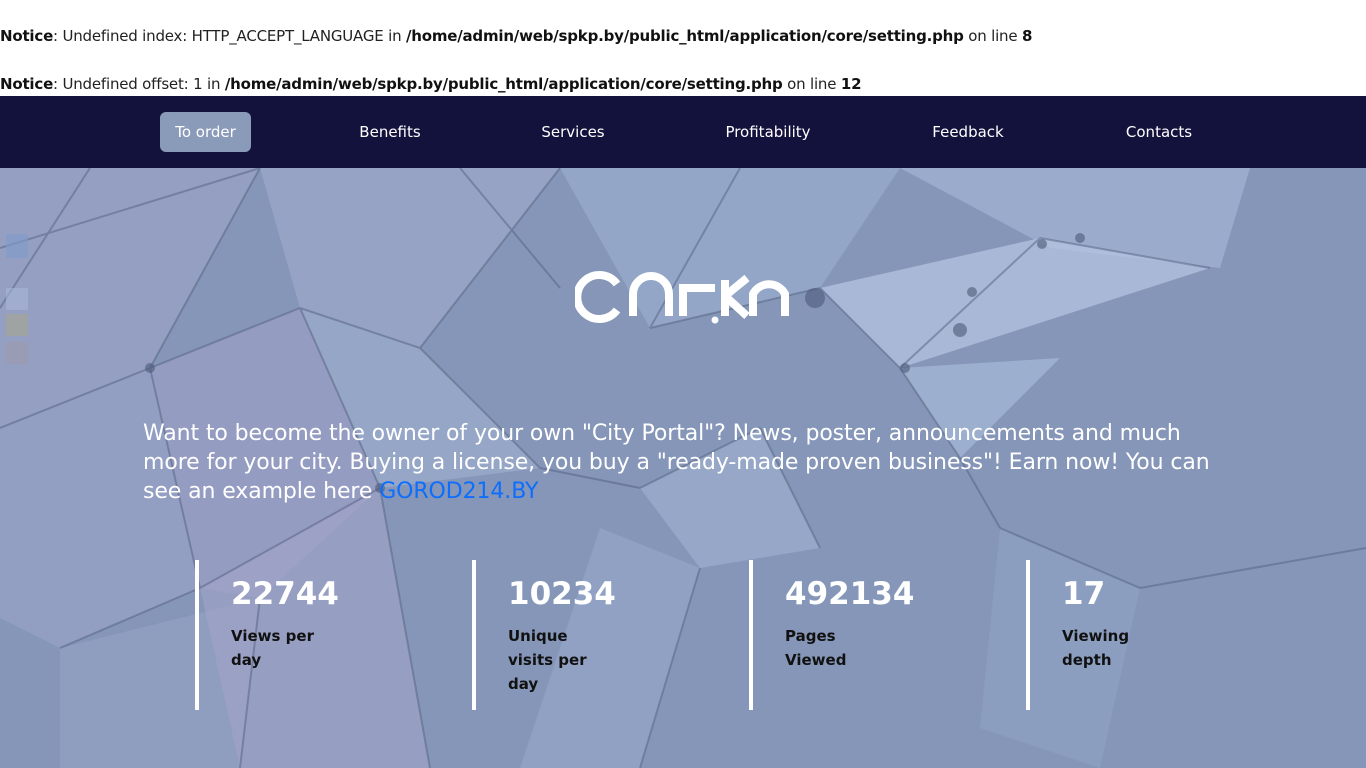 This screenshot has height=768, width=1366. I want to click on notice-line-number: 12, so click(851, 84).